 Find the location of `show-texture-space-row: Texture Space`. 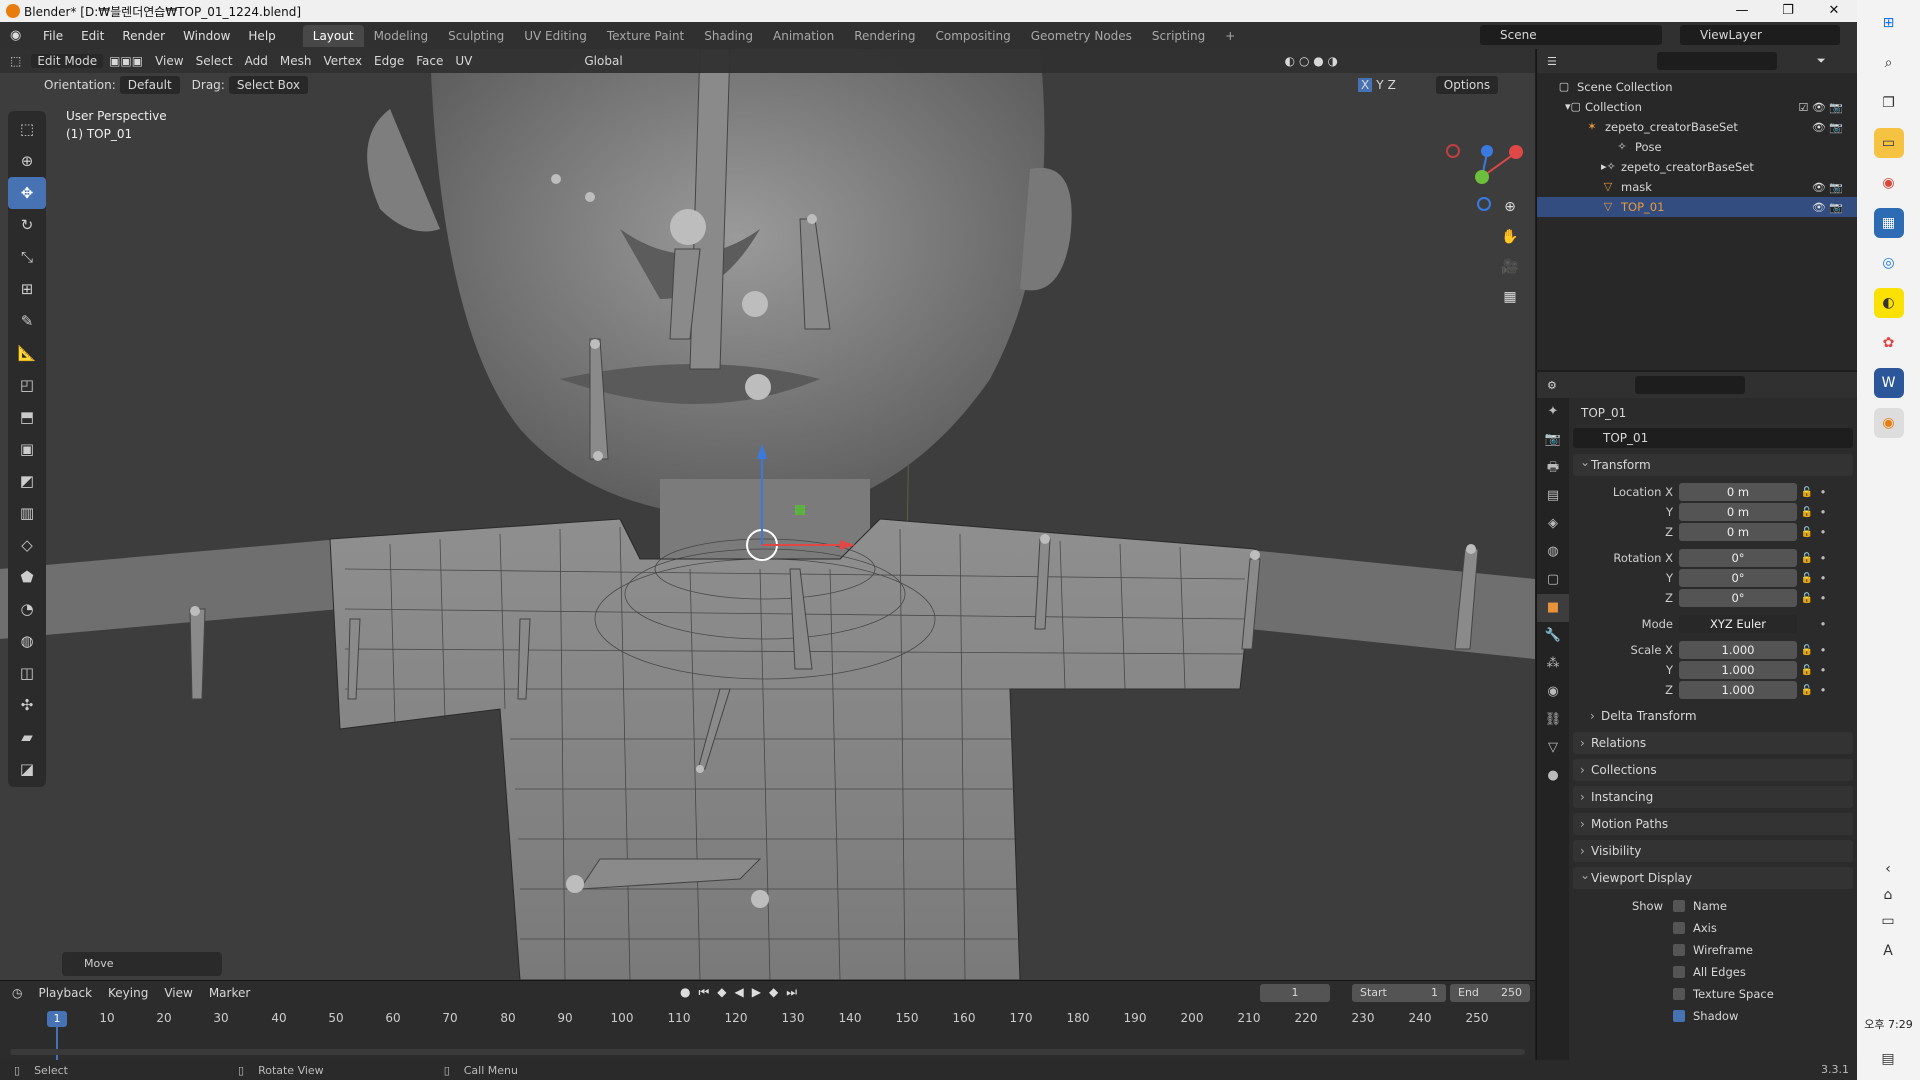

show-texture-space-row: Texture Space is located at coordinates (1713, 994).